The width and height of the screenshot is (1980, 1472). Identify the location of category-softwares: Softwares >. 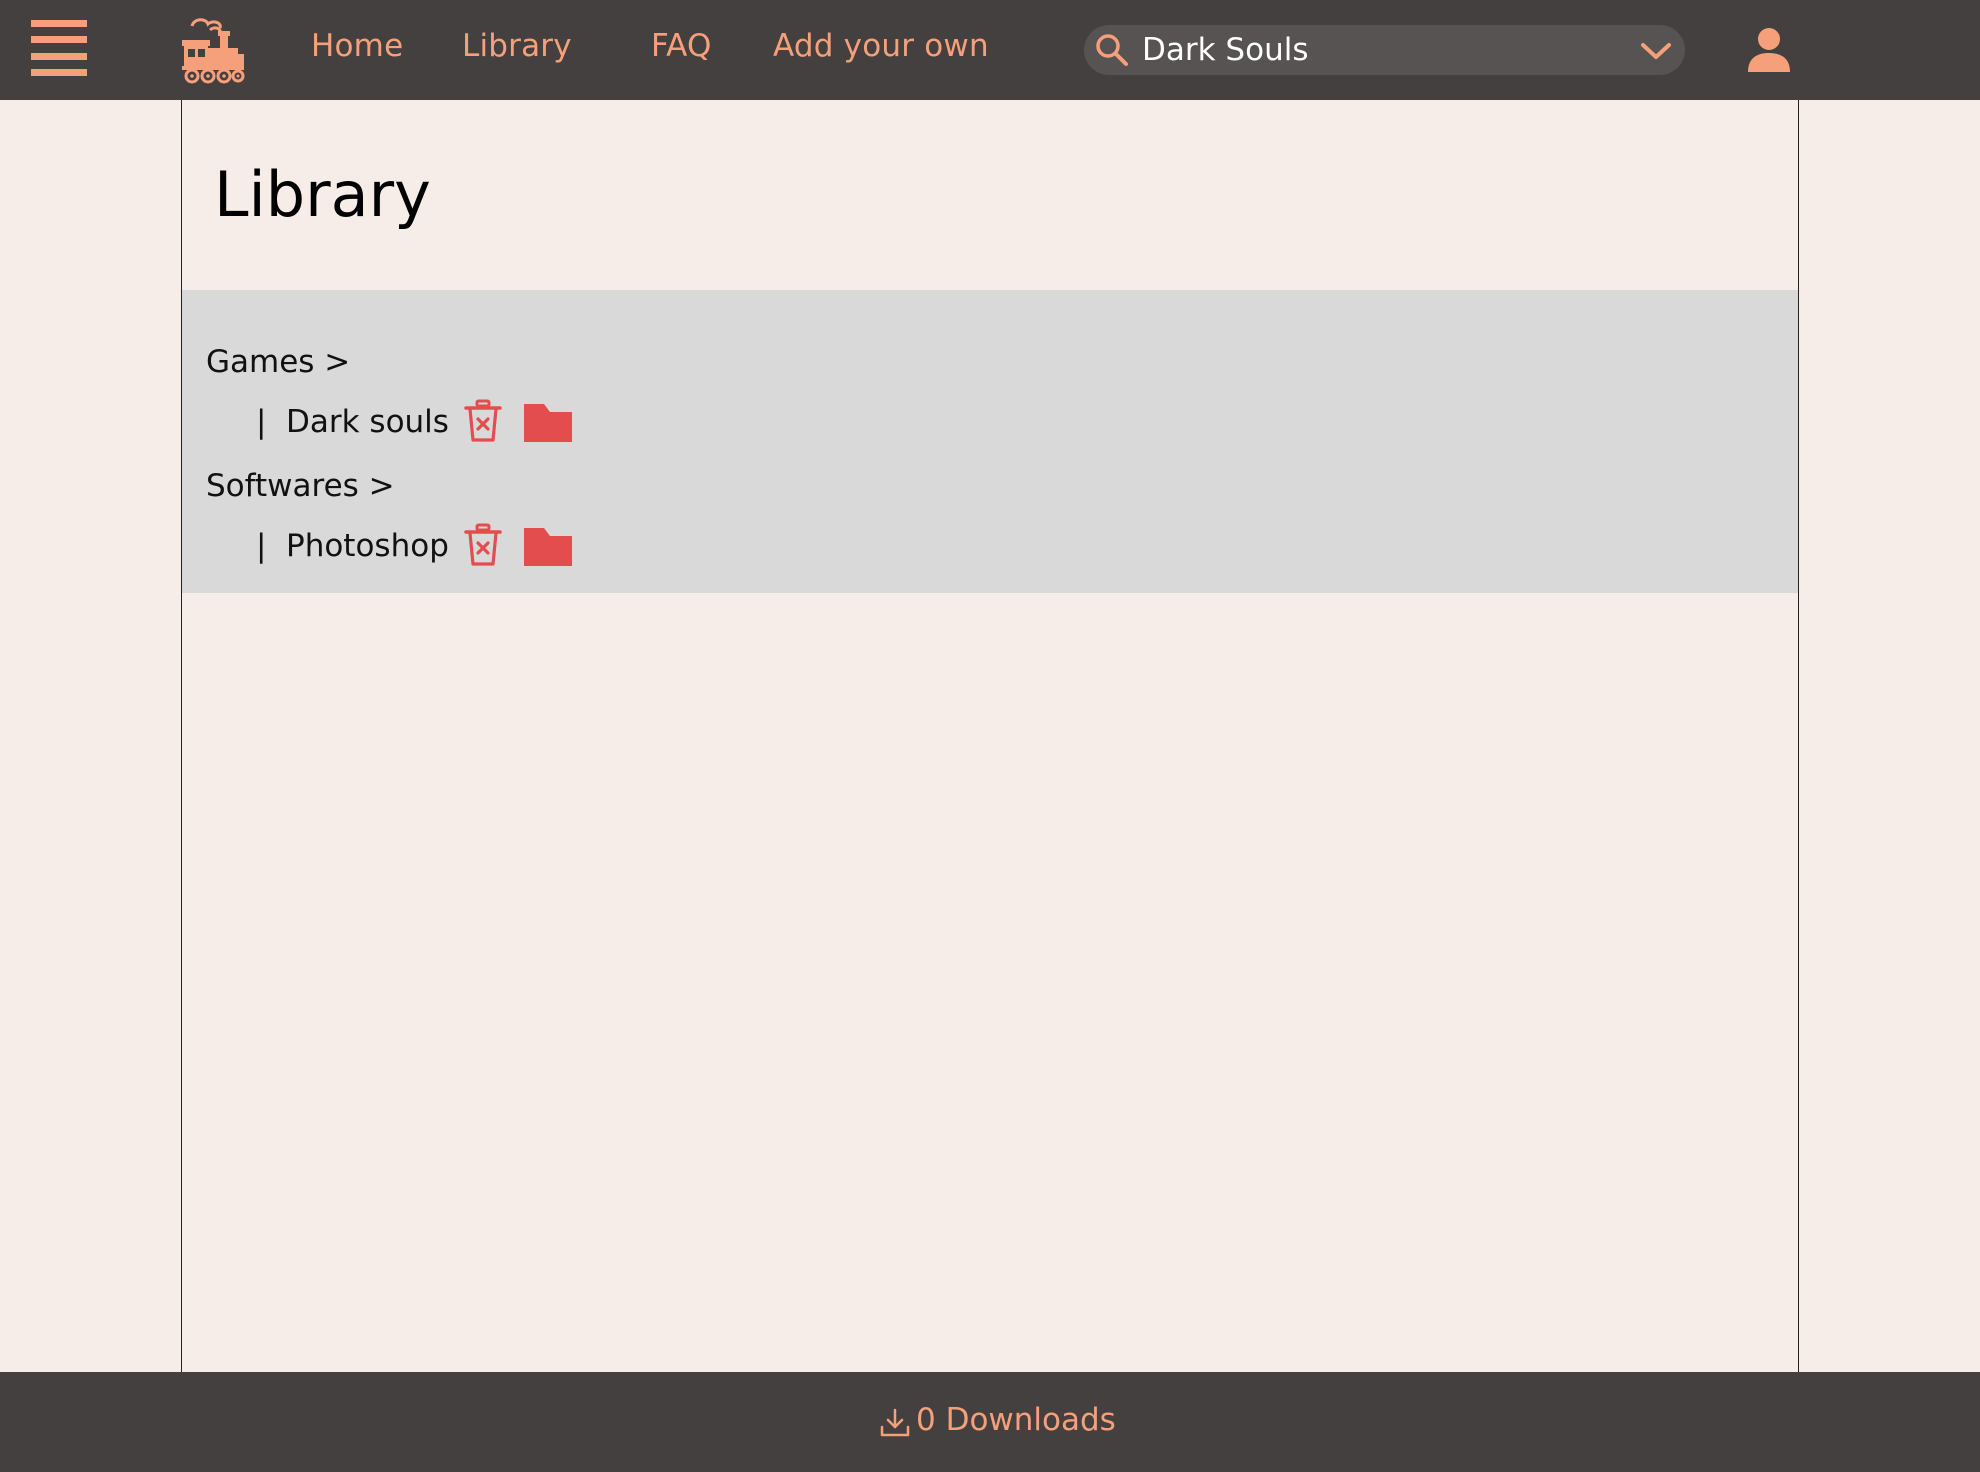
(300, 486).